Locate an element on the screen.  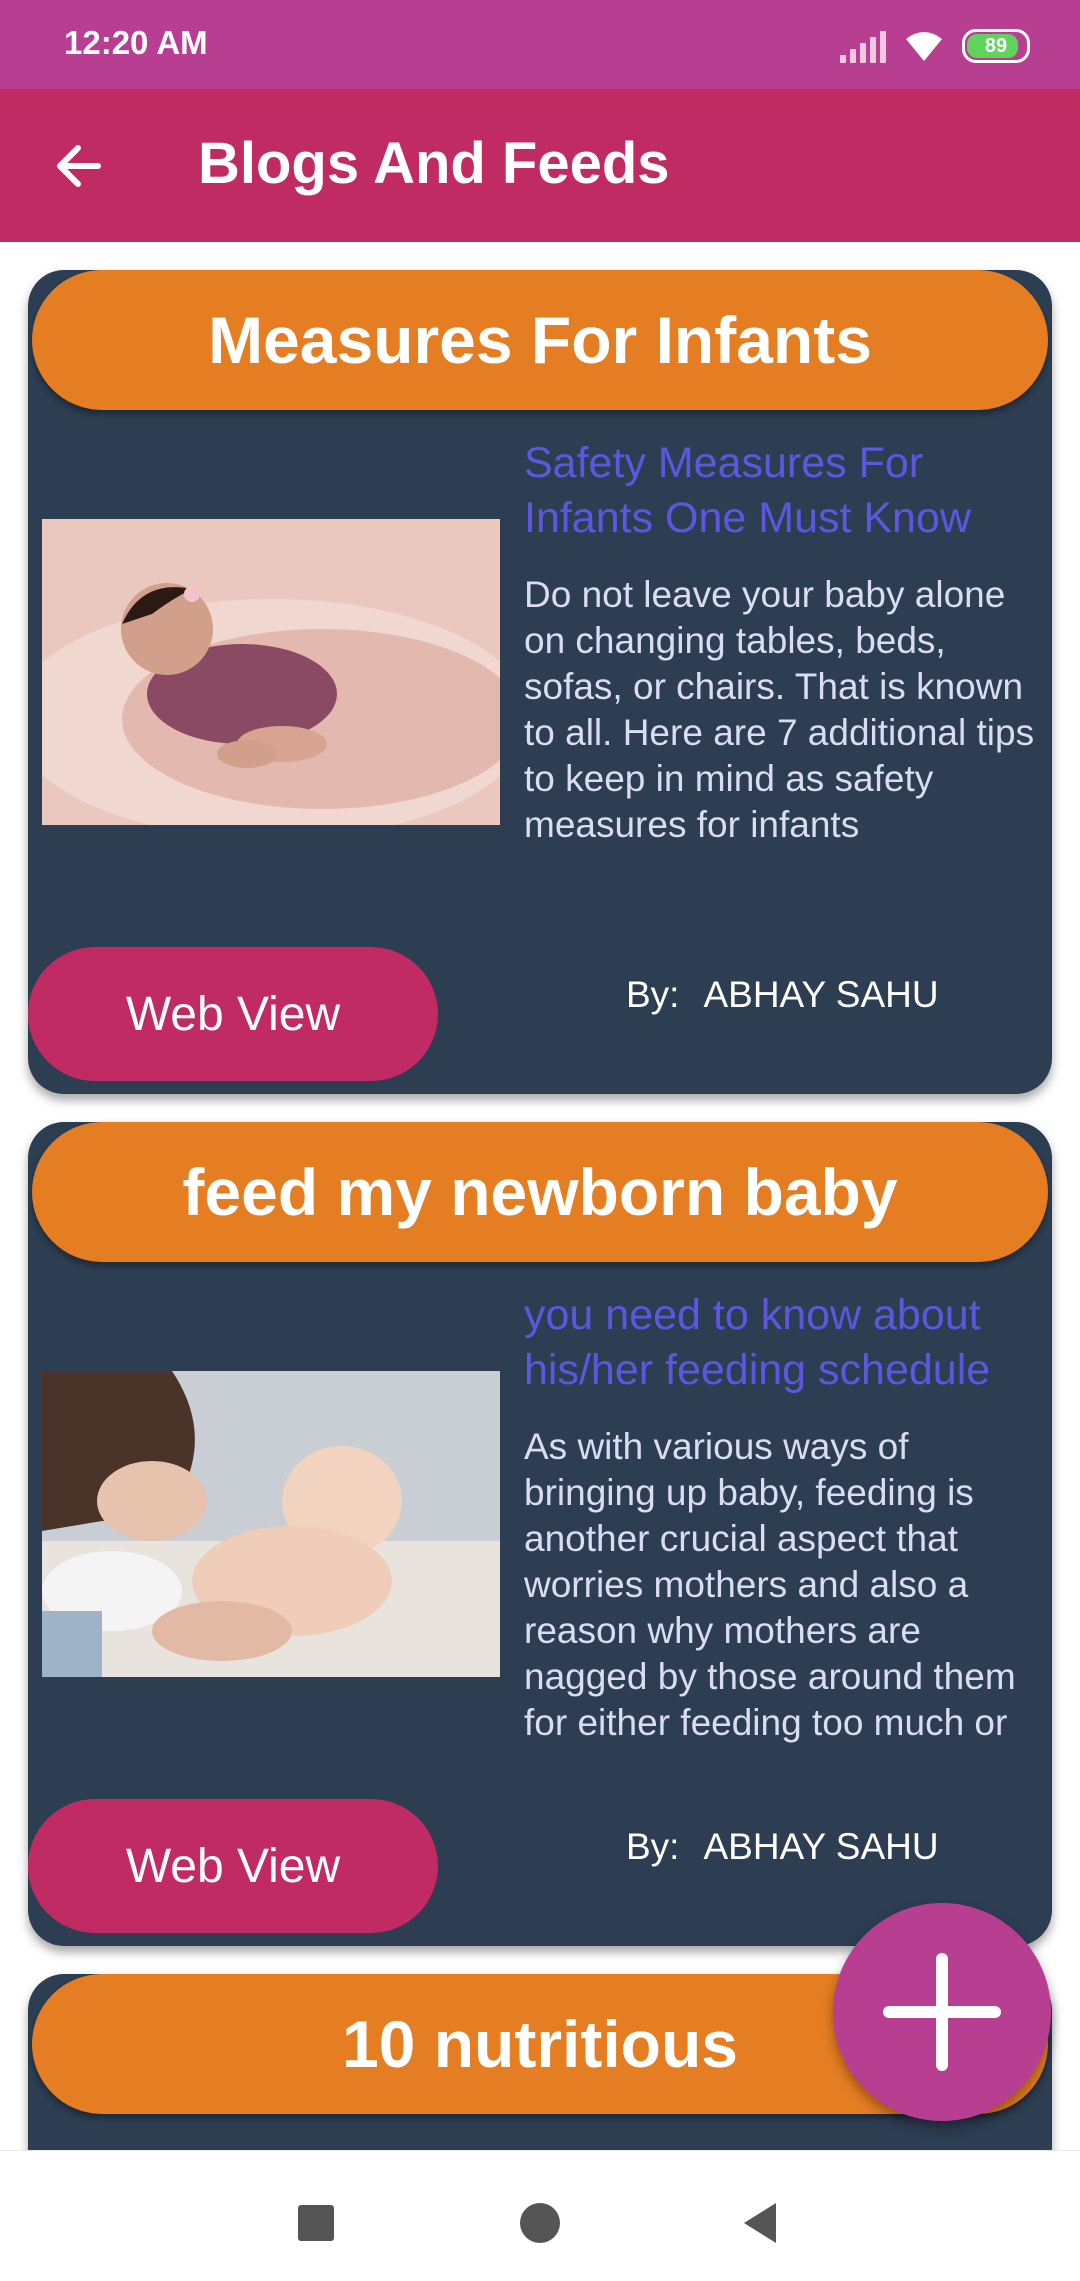
baby-sleeping-image is located at coordinates (271, 672).